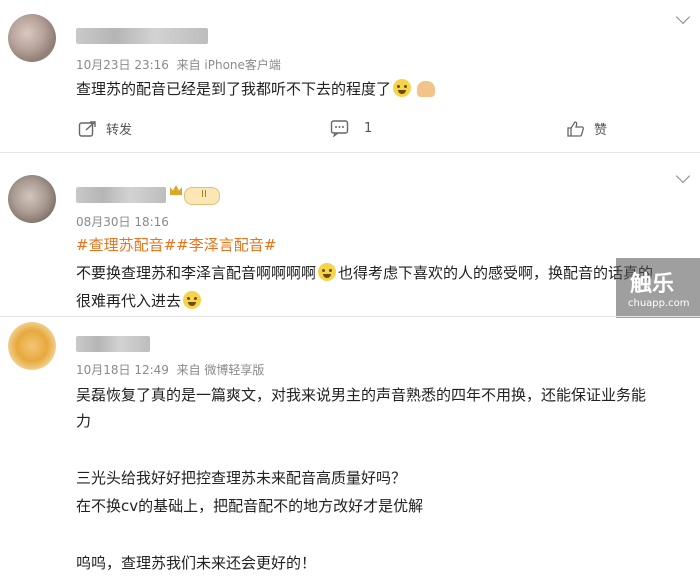 This screenshot has width=700, height=580. What do you see at coordinates (601, 130) in the screenshot?
I see `like-label: 赞` at bounding box center [601, 130].